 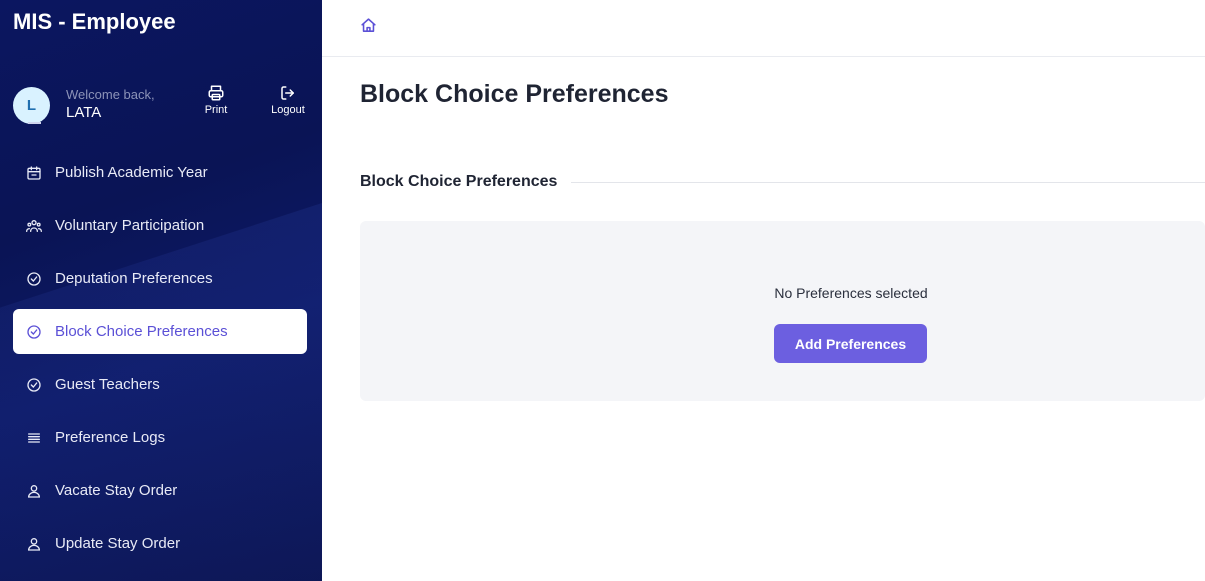 I want to click on logout-button: Logout, so click(x=288, y=100).